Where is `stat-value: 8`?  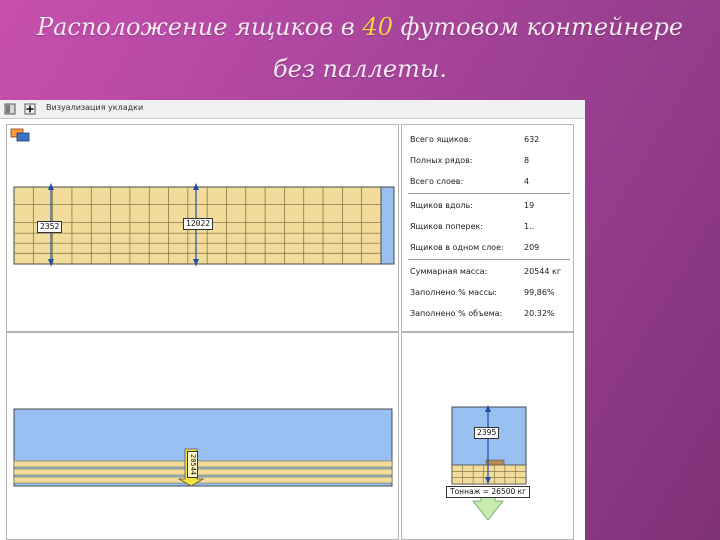
stat-value: 8 is located at coordinates (527, 160).